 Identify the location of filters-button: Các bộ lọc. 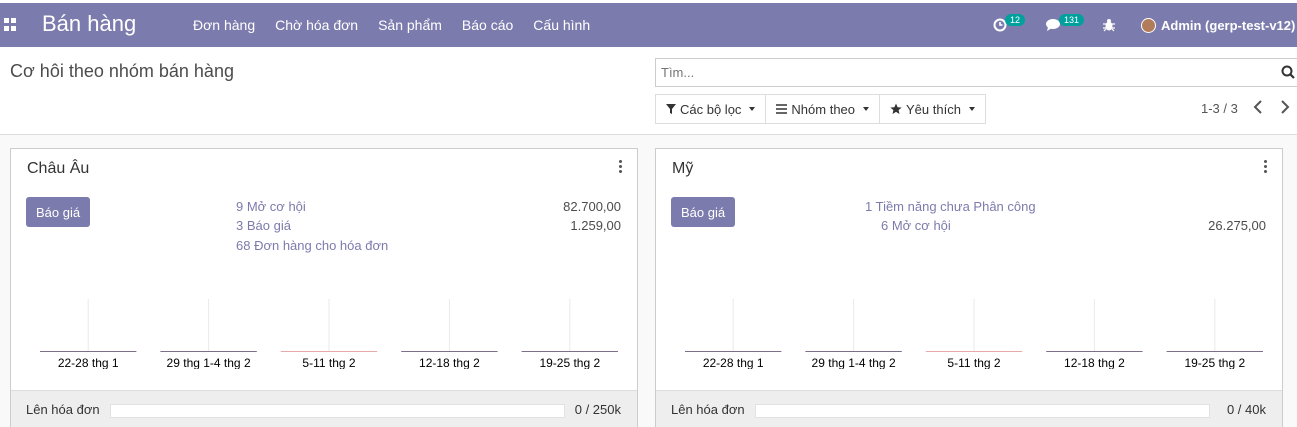
(711, 109).